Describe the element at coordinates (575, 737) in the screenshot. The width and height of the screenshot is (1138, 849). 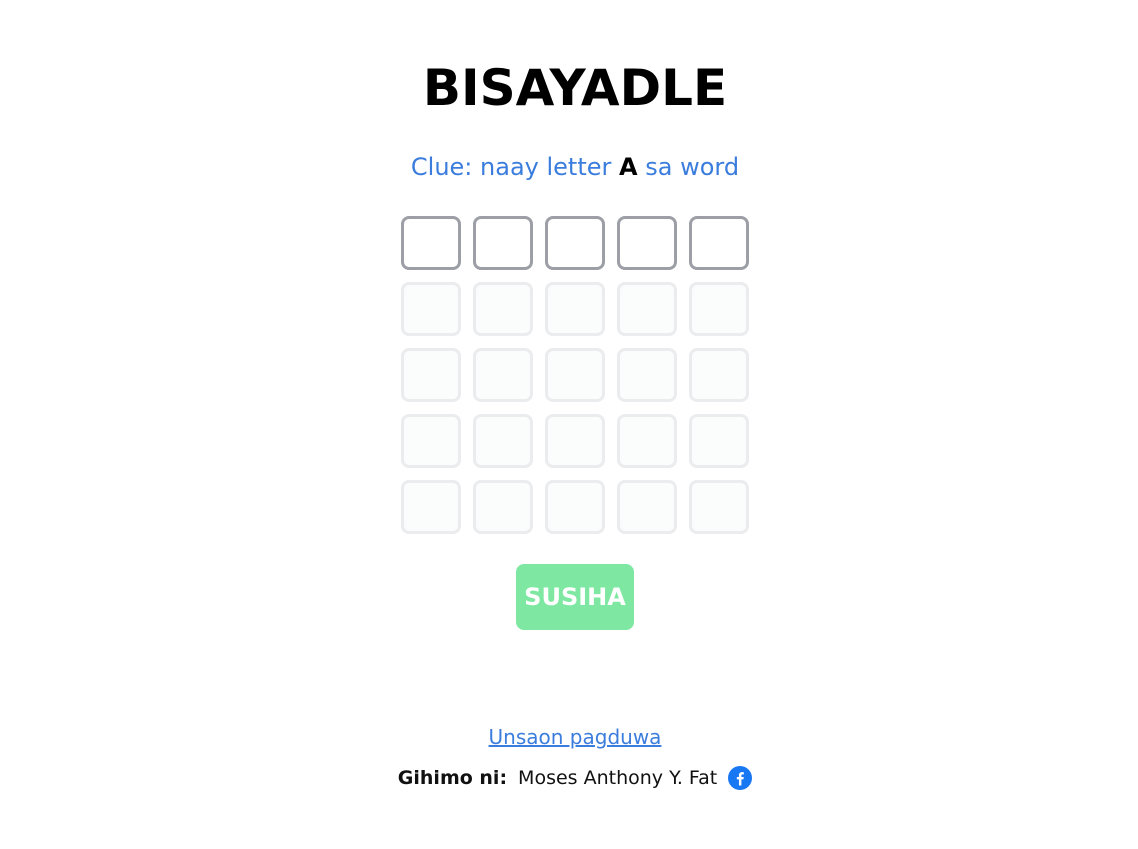
I see `how-to-play-link: Unsaon pagduwa` at that location.